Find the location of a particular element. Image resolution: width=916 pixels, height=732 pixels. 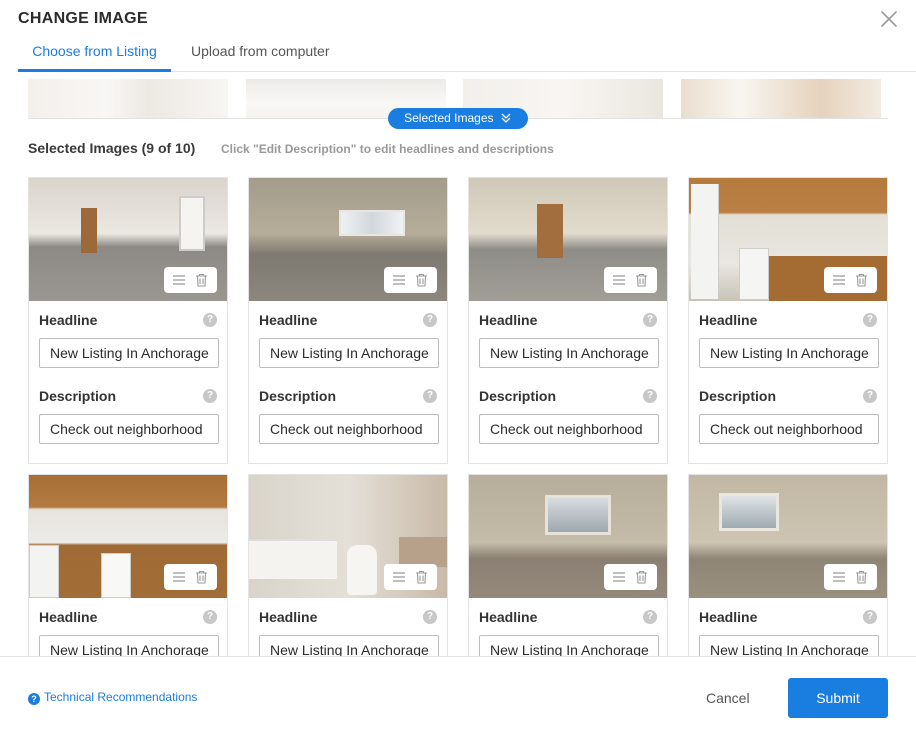

tab-bar: Choose from Listing Upload from computer is located at coordinates (467, 54).